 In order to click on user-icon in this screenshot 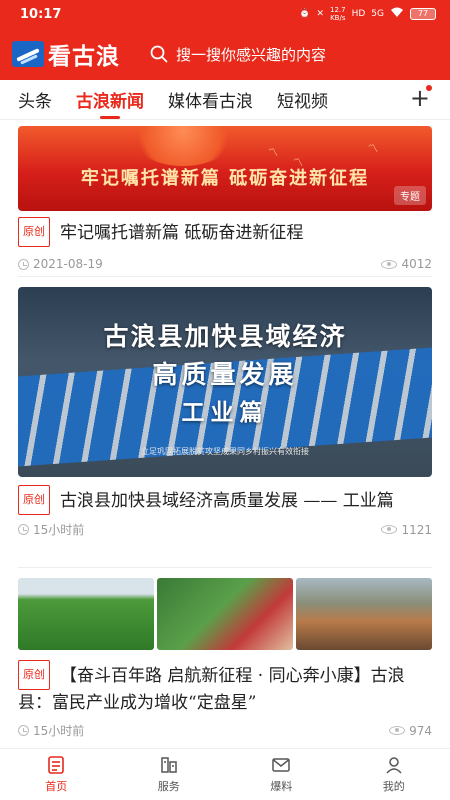, I will do `click(394, 765)`.